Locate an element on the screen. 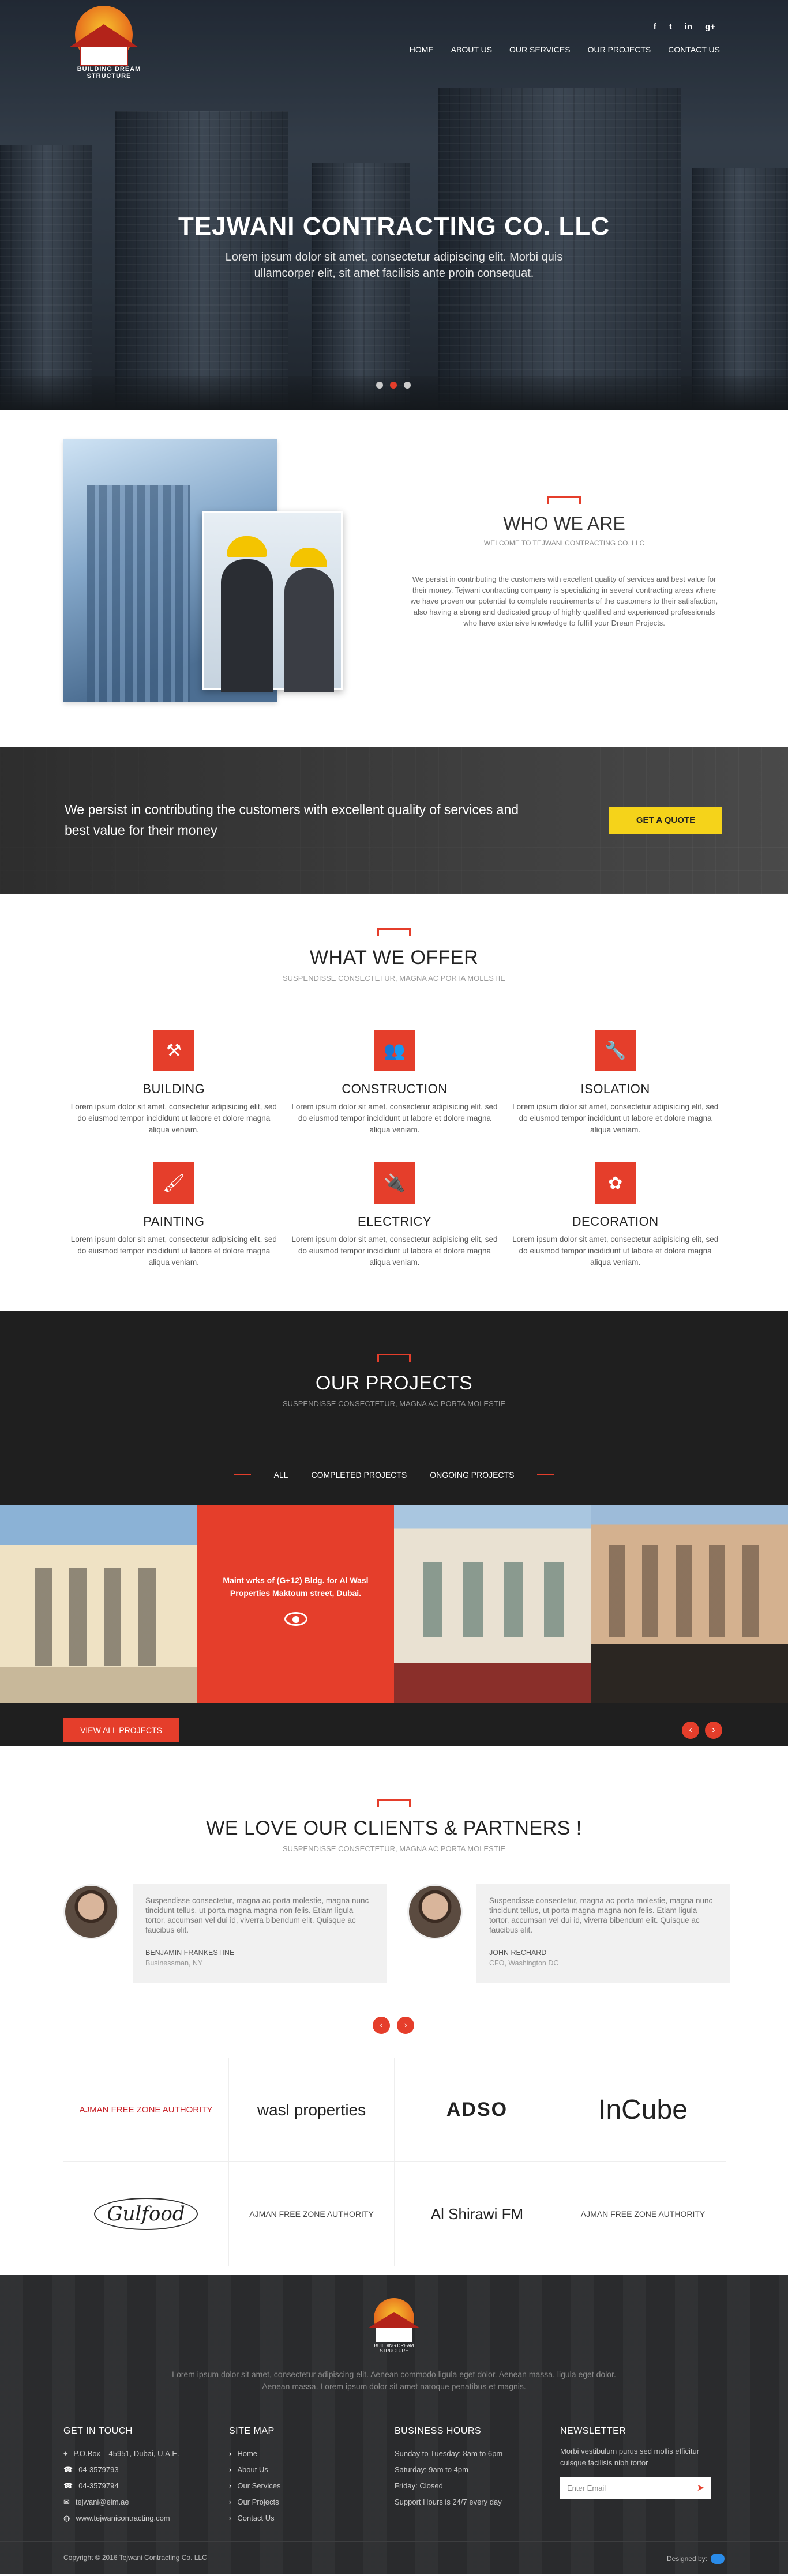 The image size is (788, 2576). ajman-free-zone-logo: AJMAN FREE ZONE AUTHORITY is located at coordinates (146, 2110).